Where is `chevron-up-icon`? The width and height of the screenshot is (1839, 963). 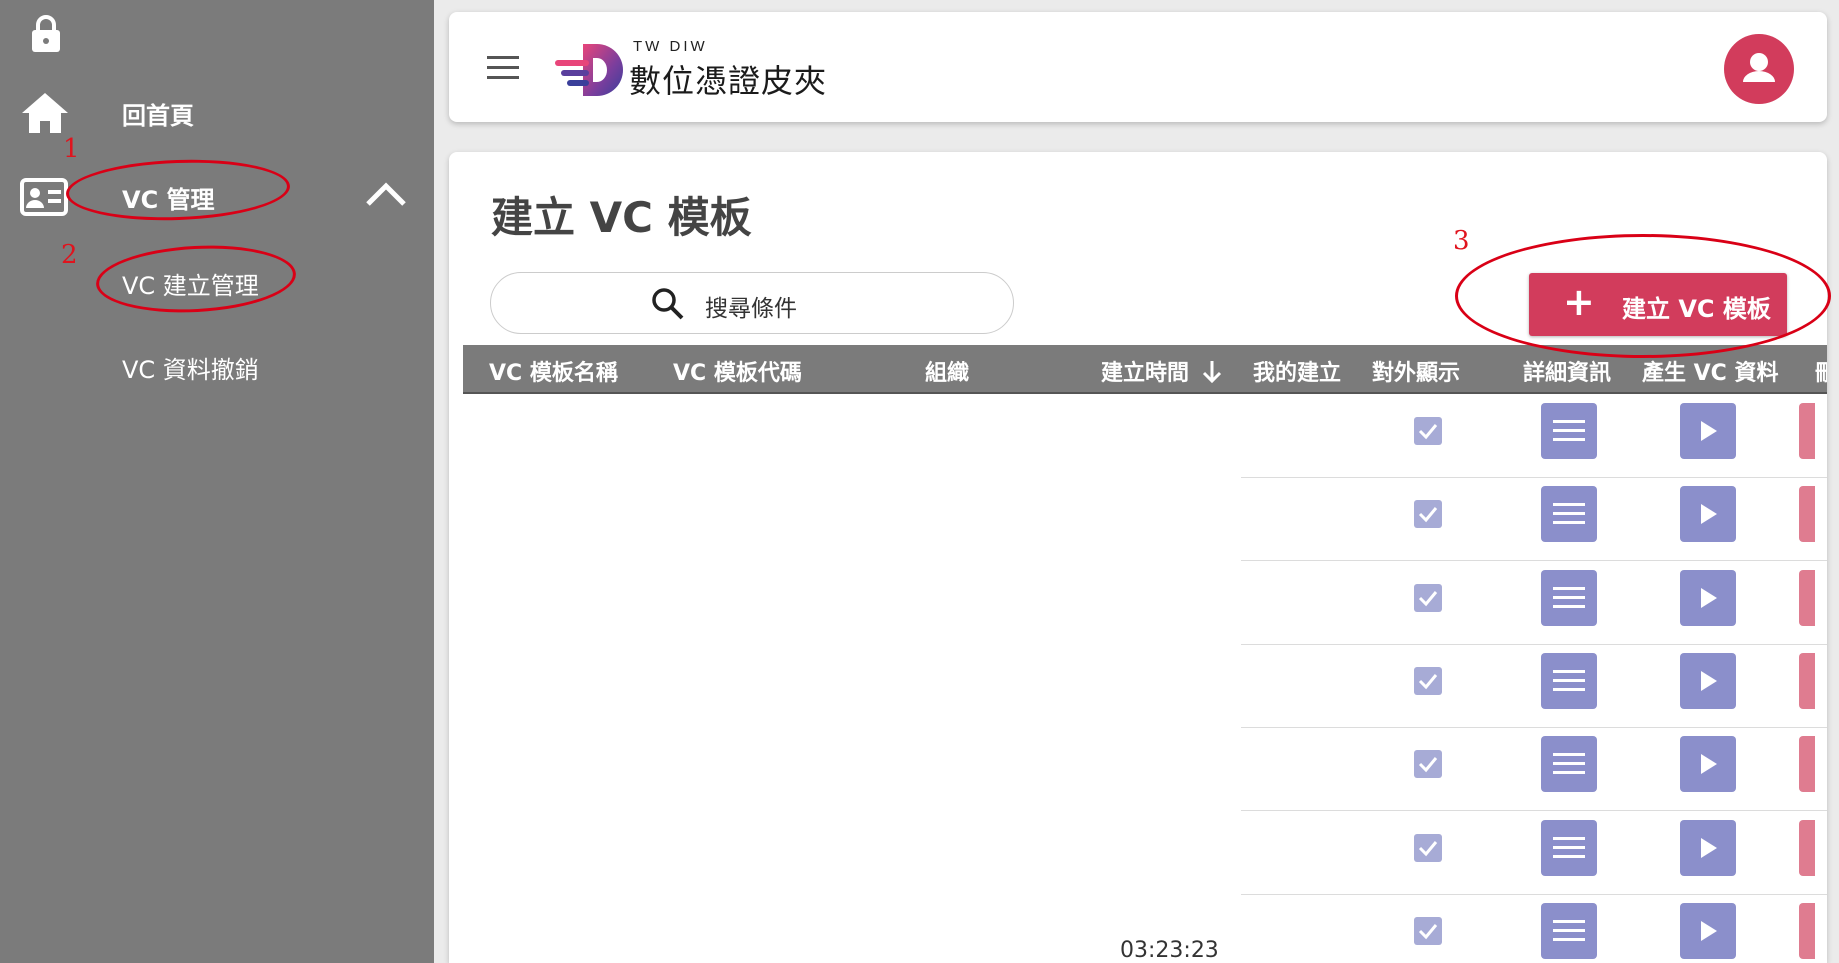 chevron-up-icon is located at coordinates (386, 194).